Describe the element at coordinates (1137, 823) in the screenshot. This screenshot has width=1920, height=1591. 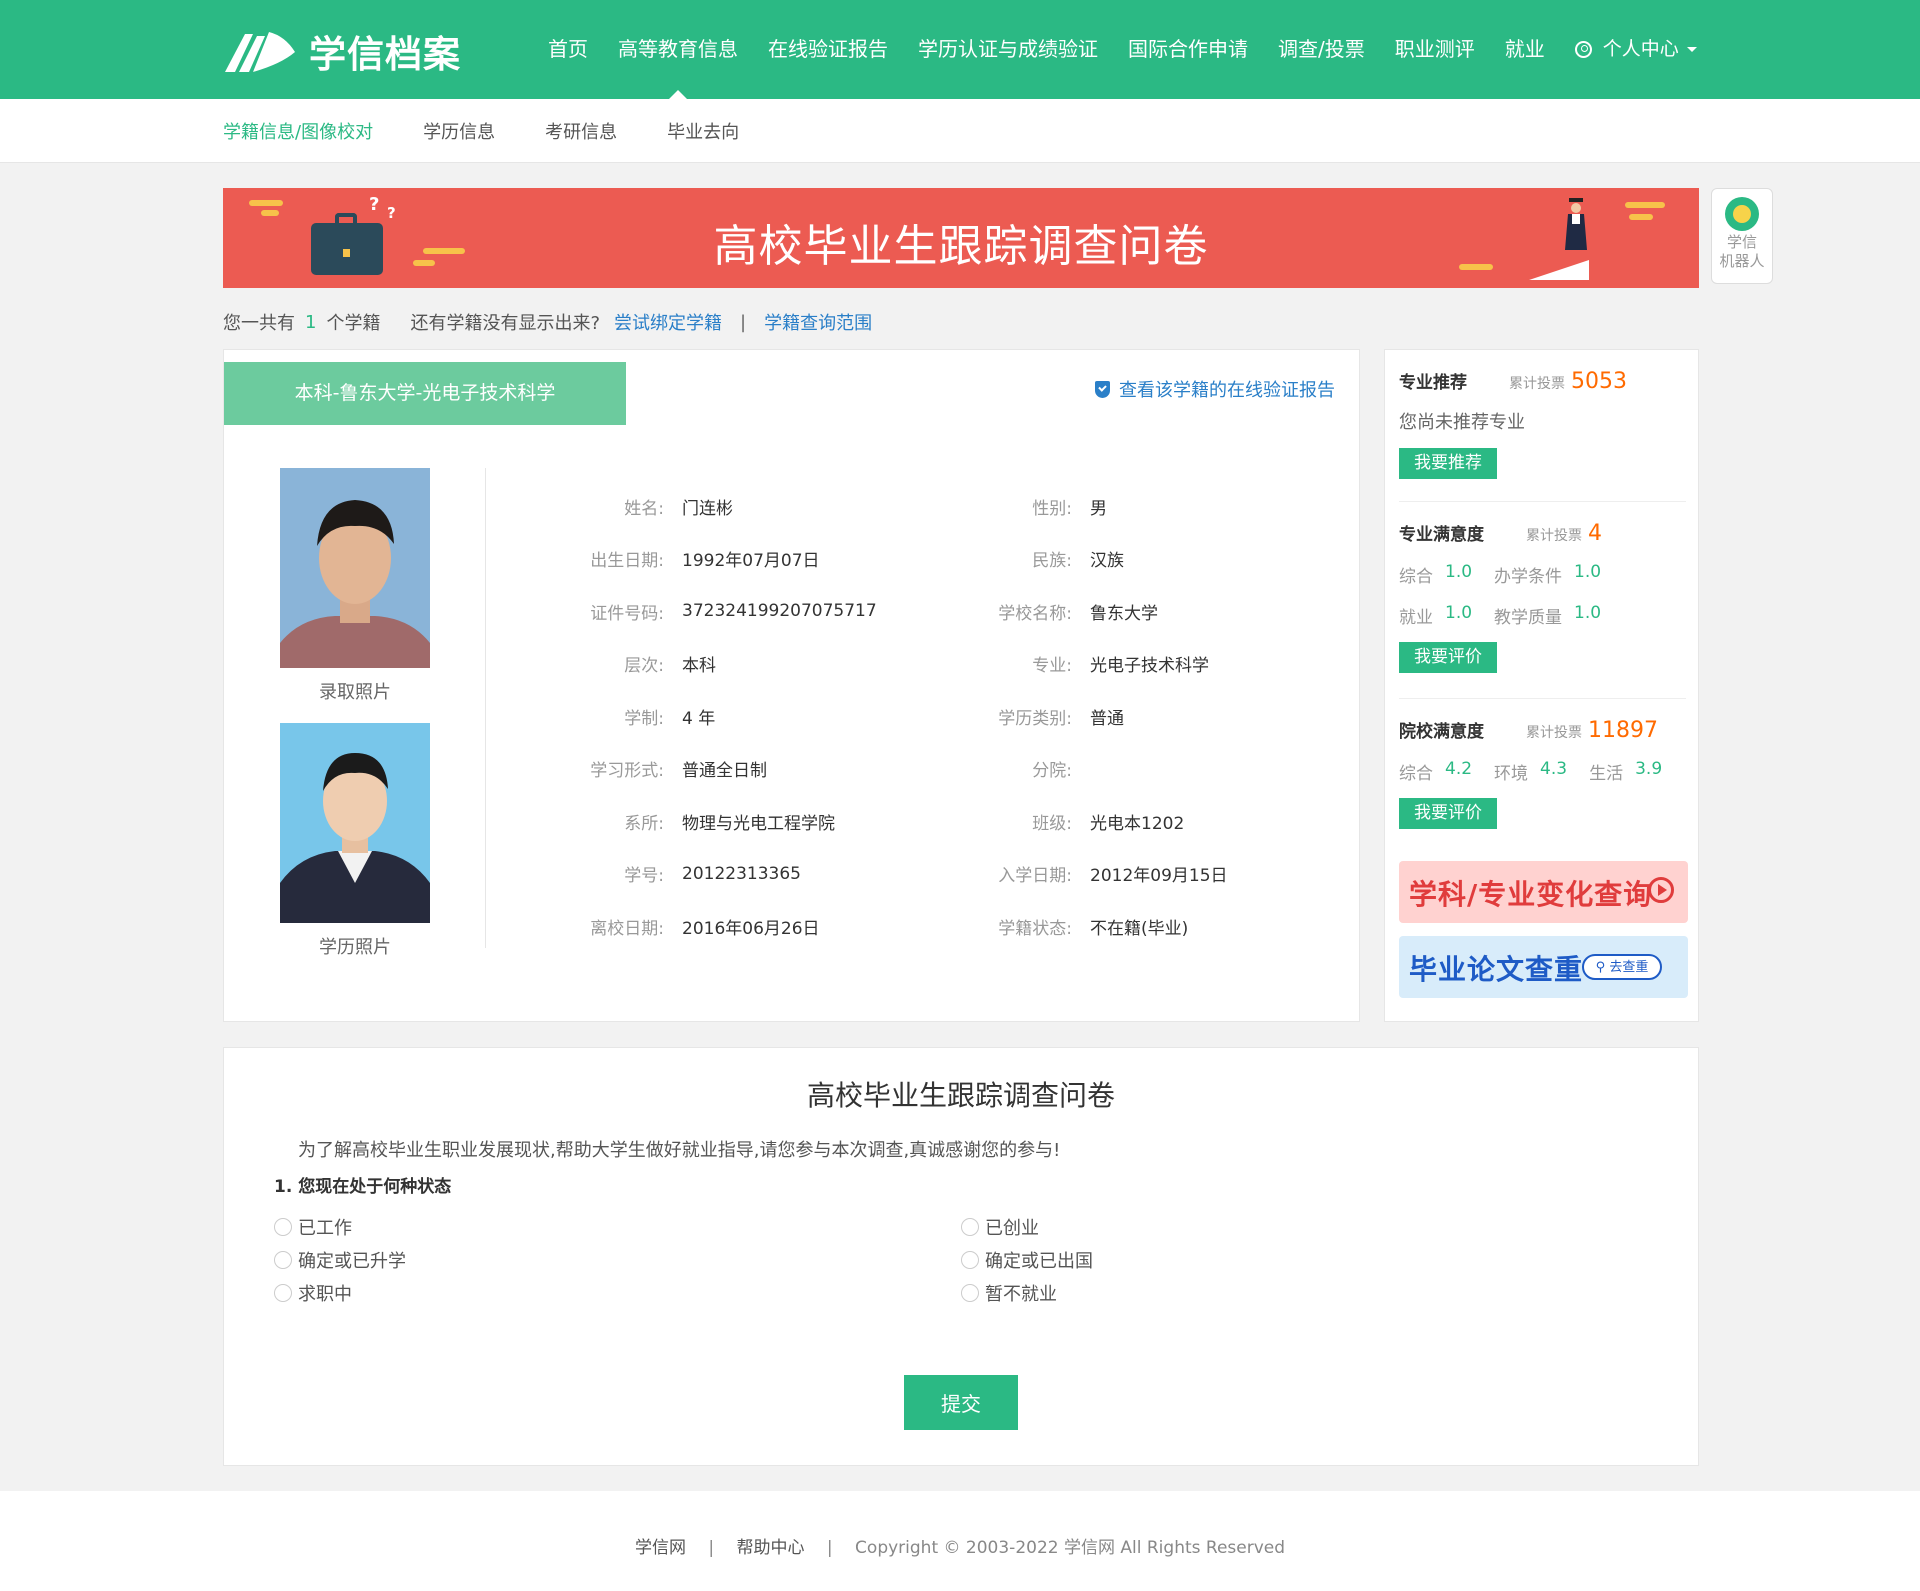
I see `field-value-class: 光电本1202` at that location.